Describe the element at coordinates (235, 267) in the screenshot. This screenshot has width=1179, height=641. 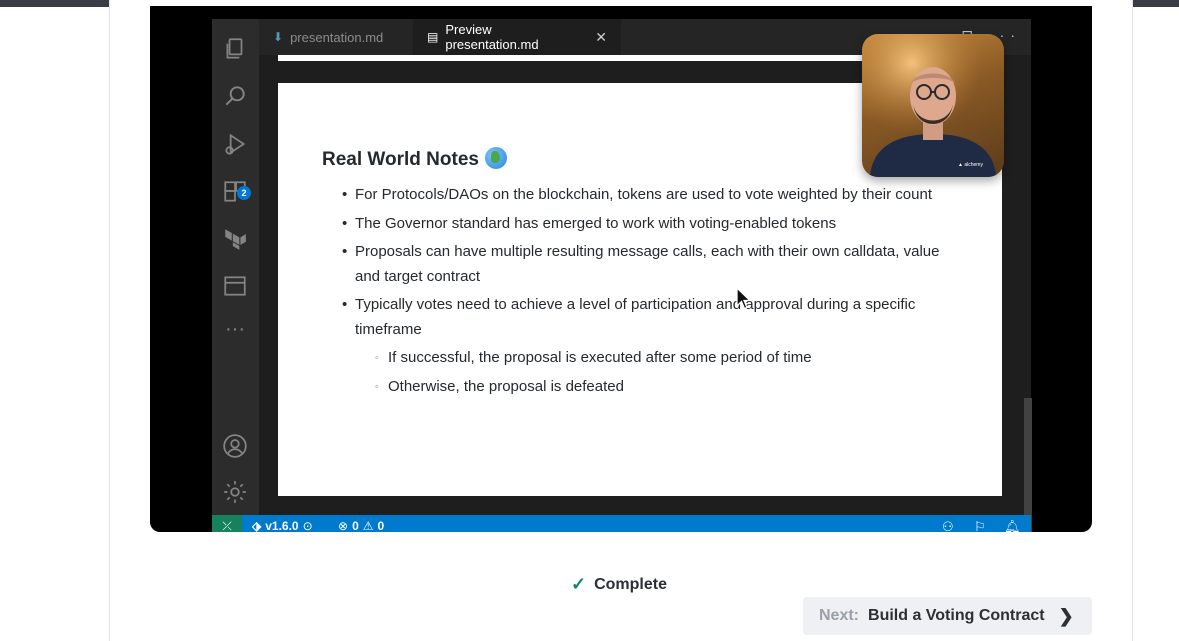
I see `activity-bar: 2 ···` at that location.